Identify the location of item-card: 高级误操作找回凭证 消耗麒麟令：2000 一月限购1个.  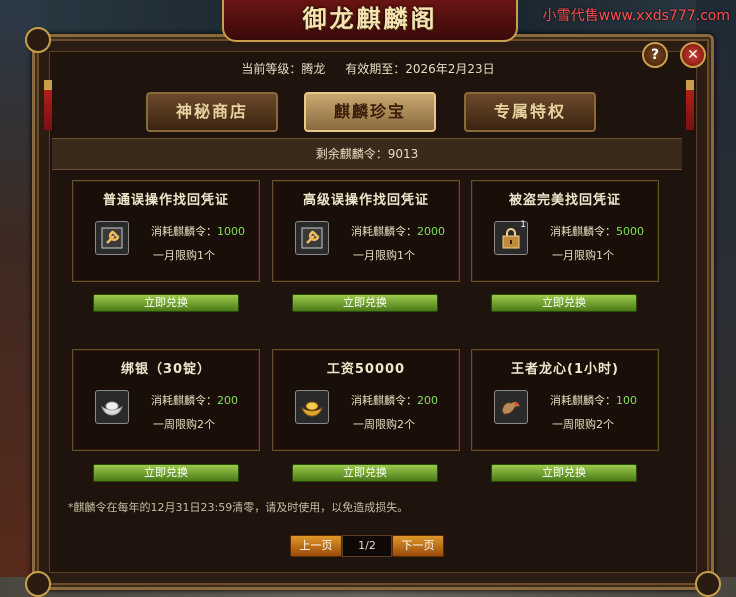
(366, 231).